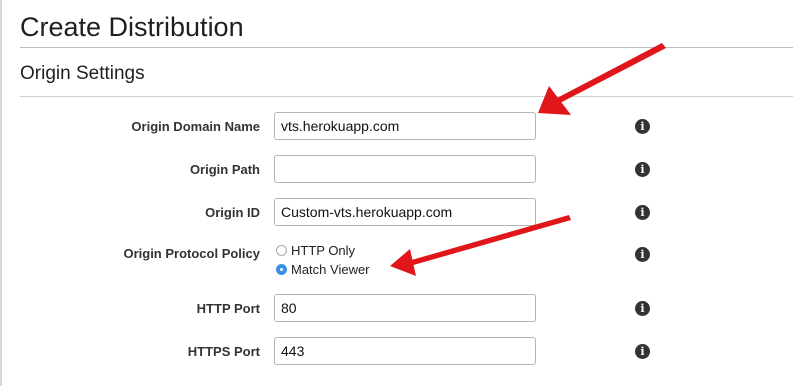 The image size is (793, 386). I want to click on radio-http-only-label: HTTP Only, so click(323, 251).